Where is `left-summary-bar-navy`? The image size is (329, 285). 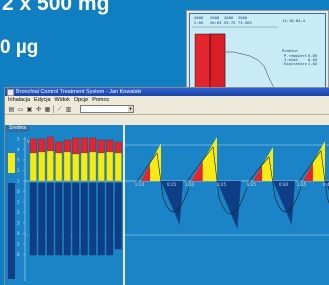 left-summary-bar-navy is located at coordinates (11, 231).